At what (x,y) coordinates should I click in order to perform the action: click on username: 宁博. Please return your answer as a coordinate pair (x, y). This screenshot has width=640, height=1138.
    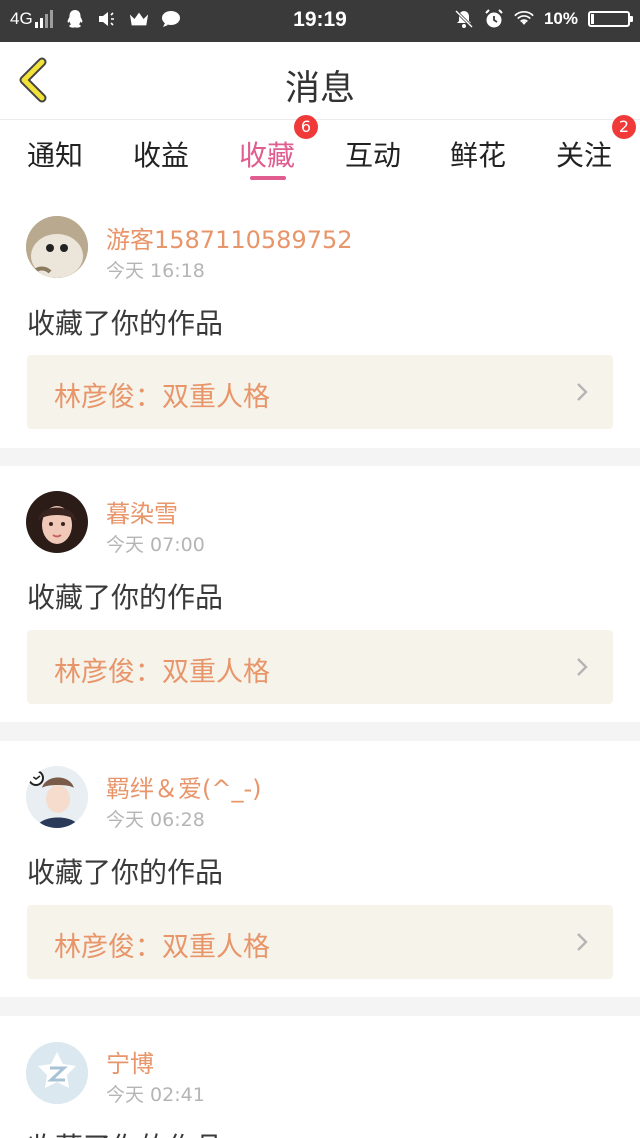
    Looking at the image, I should click on (130, 1061).